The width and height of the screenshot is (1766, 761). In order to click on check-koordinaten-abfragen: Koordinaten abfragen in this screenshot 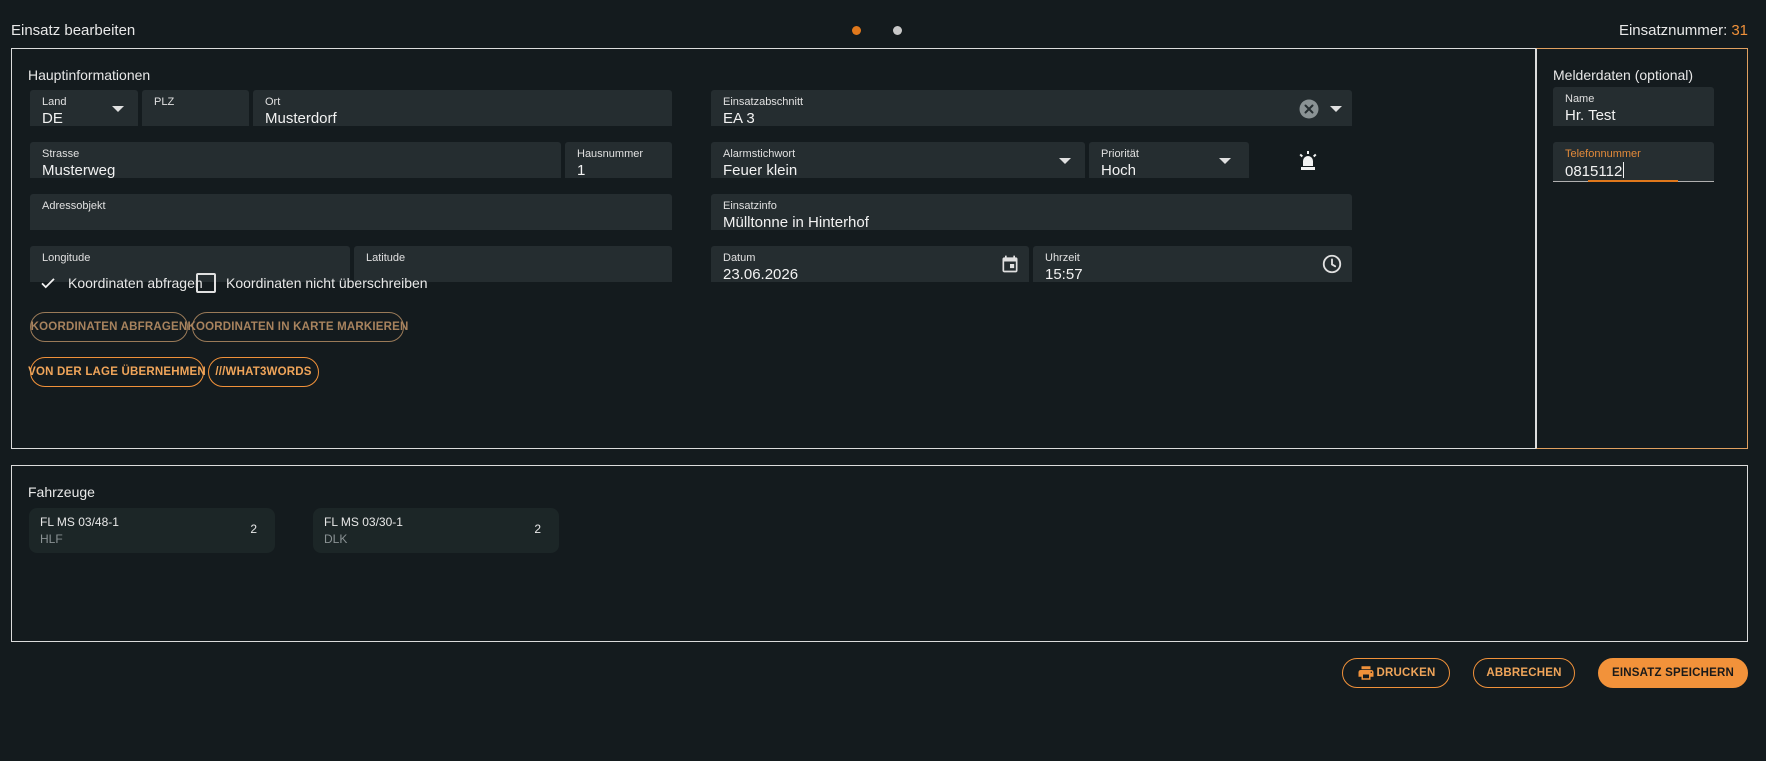, I will do `click(120, 283)`.